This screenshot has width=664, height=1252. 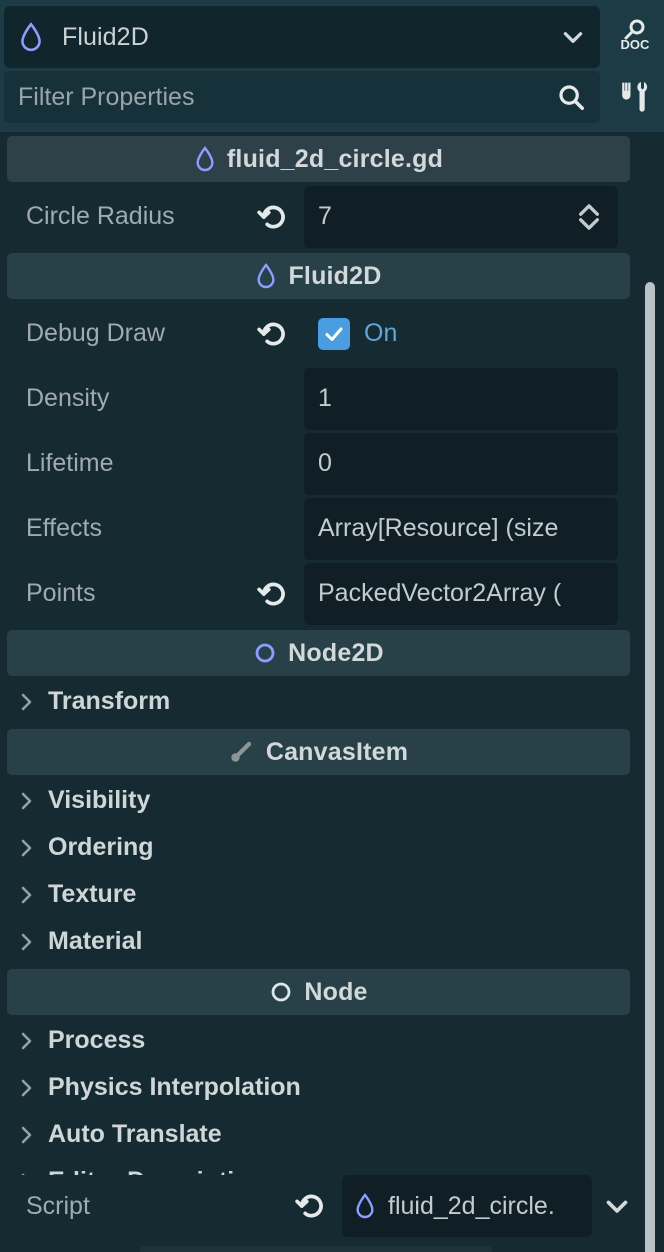 What do you see at coordinates (302, 37) in the screenshot?
I see `selected-node-dropdown: Fluid2D` at bounding box center [302, 37].